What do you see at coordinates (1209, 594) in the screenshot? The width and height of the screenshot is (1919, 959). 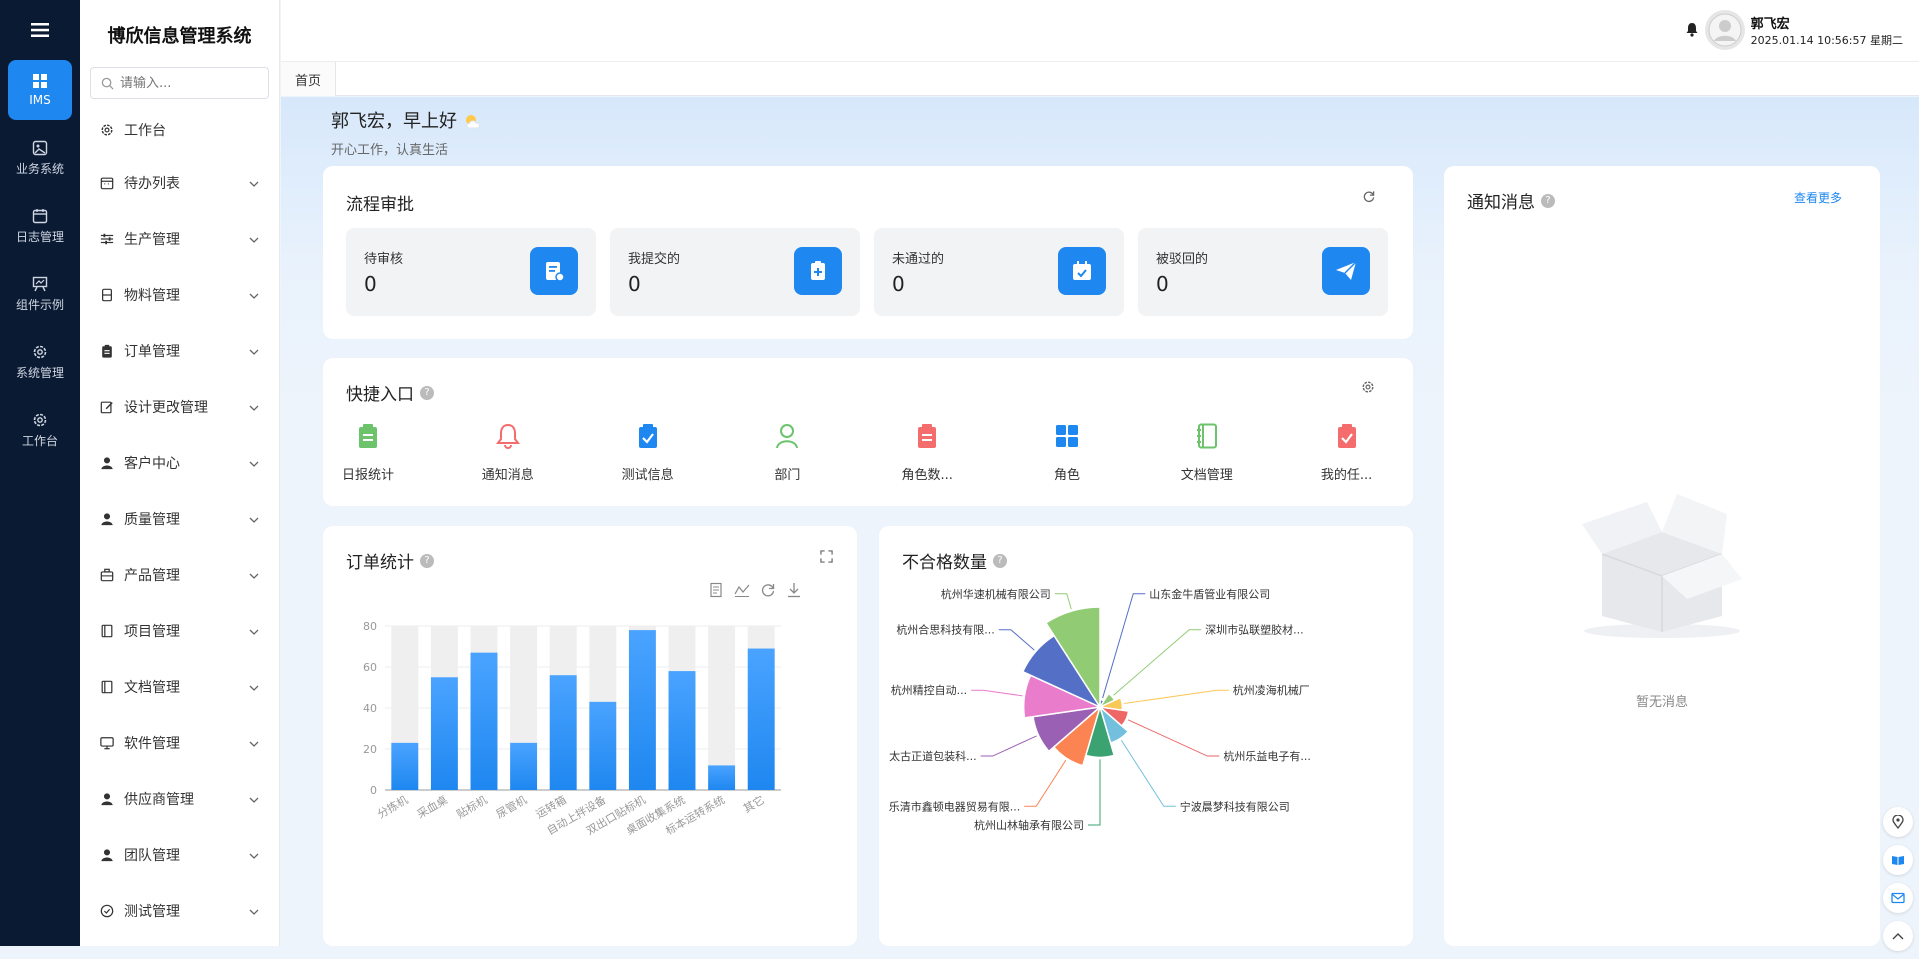 I see `slice-label: 山东金牛盾管业有限公司` at bounding box center [1209, 594].